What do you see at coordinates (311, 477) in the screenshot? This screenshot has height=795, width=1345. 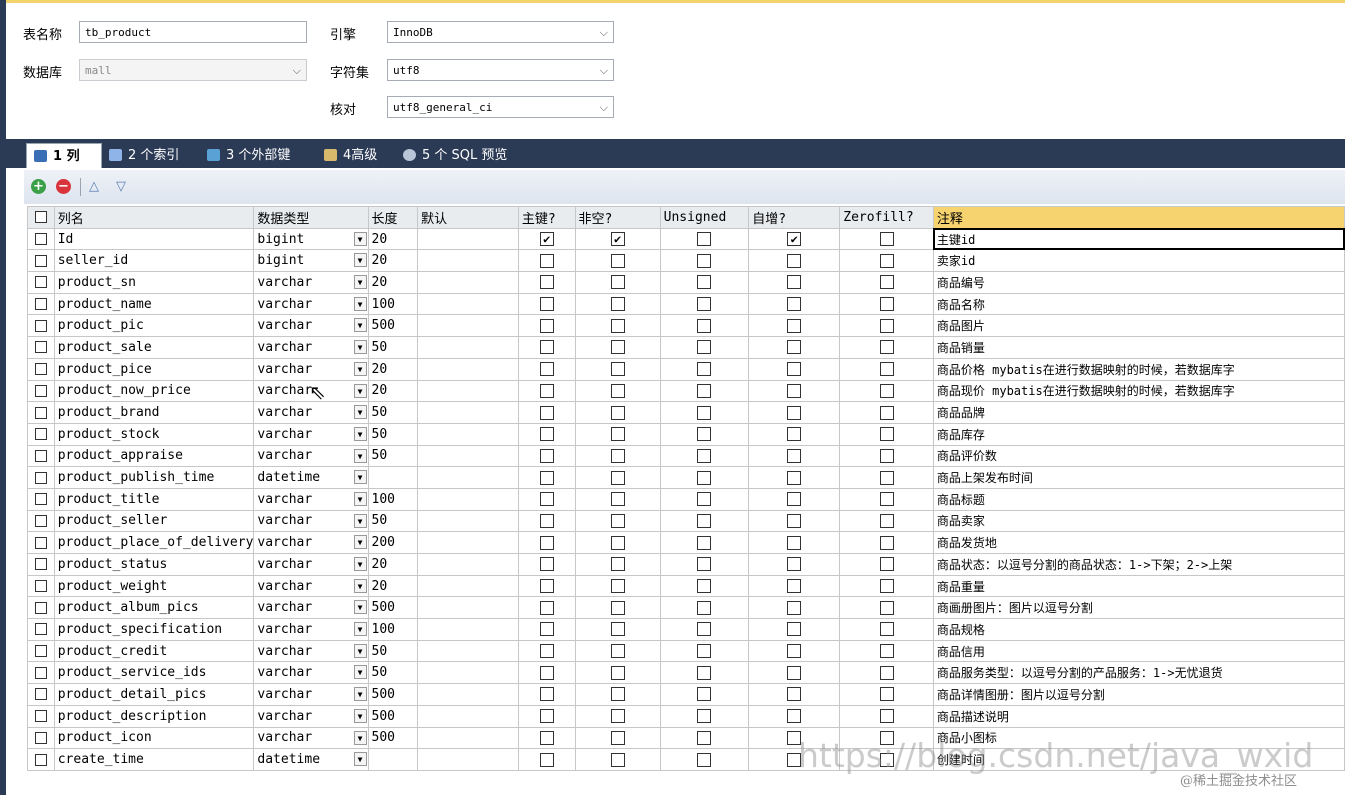 I see `data-type-cell: datetime ▼` at bounding box center [311, 477].